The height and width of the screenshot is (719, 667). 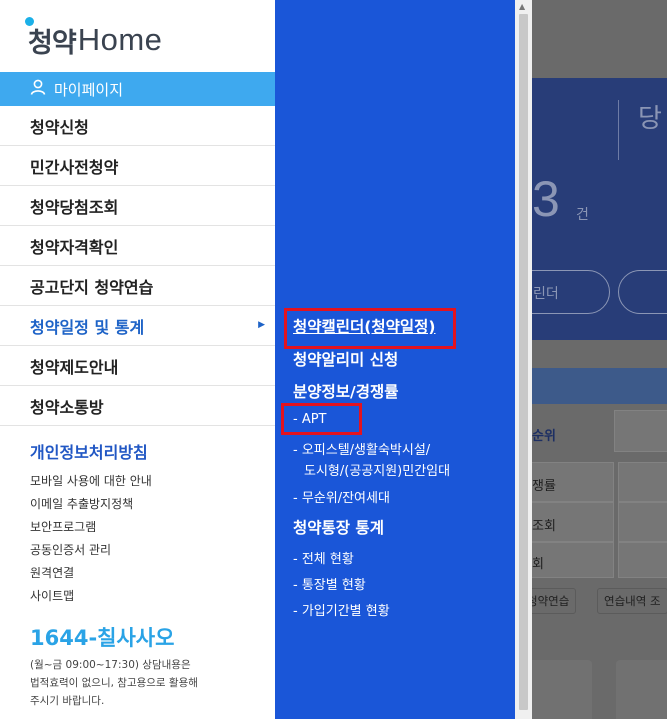 I want to click on menu-item-qualification-check: 청약자격확인, so click(x=137, y=246).